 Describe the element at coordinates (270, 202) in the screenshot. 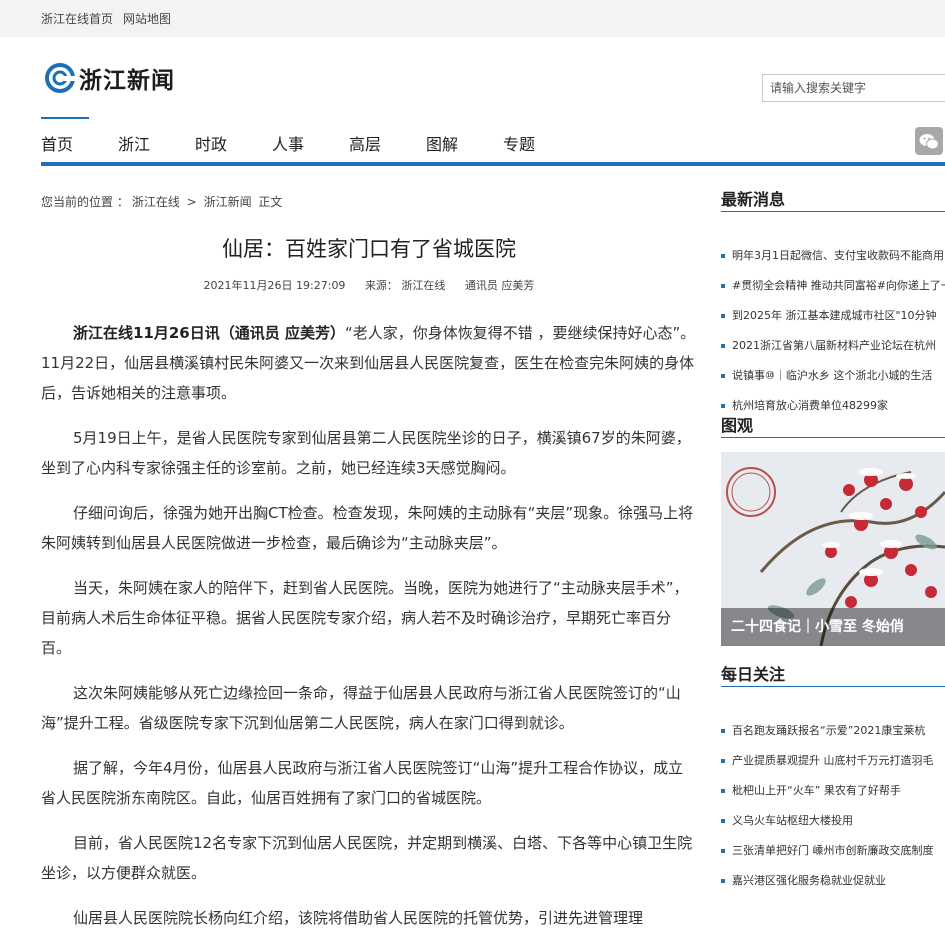

I see `breadcrumb-current: 正文` at that location.